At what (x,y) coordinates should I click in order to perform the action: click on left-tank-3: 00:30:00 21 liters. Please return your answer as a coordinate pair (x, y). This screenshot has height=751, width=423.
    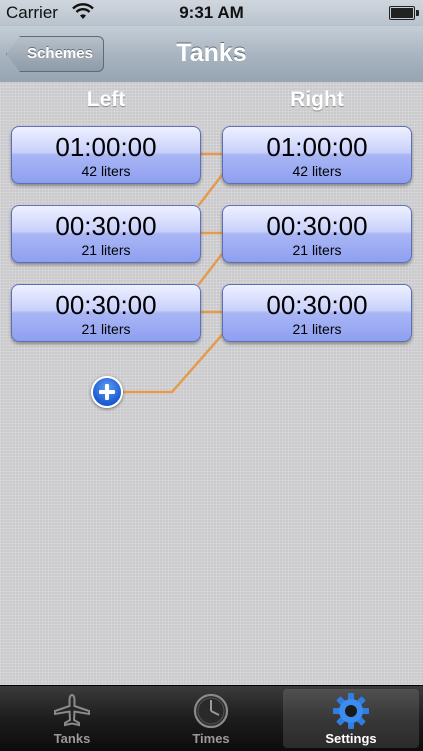
    Looking at the image, I should click on (106, 313).